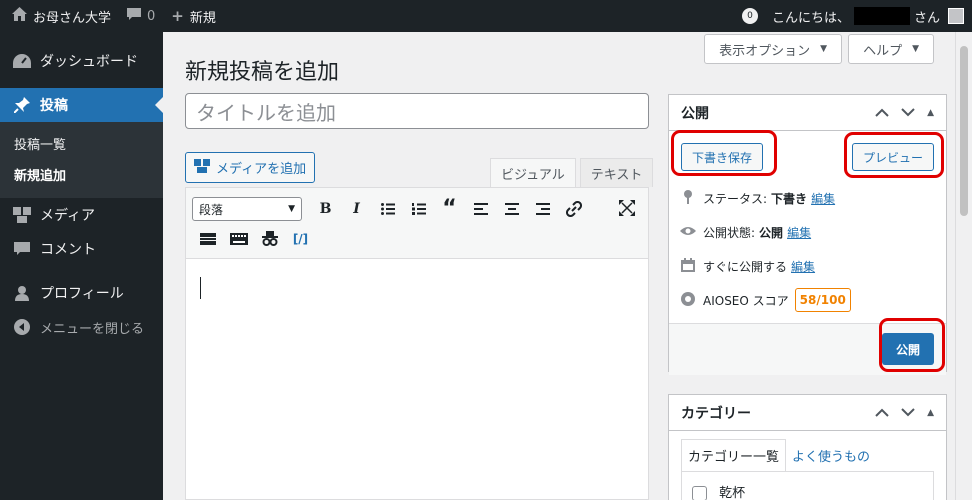 The image size is (972, 500). I want to click on help-label: ヘルプ, so click(883, 51).